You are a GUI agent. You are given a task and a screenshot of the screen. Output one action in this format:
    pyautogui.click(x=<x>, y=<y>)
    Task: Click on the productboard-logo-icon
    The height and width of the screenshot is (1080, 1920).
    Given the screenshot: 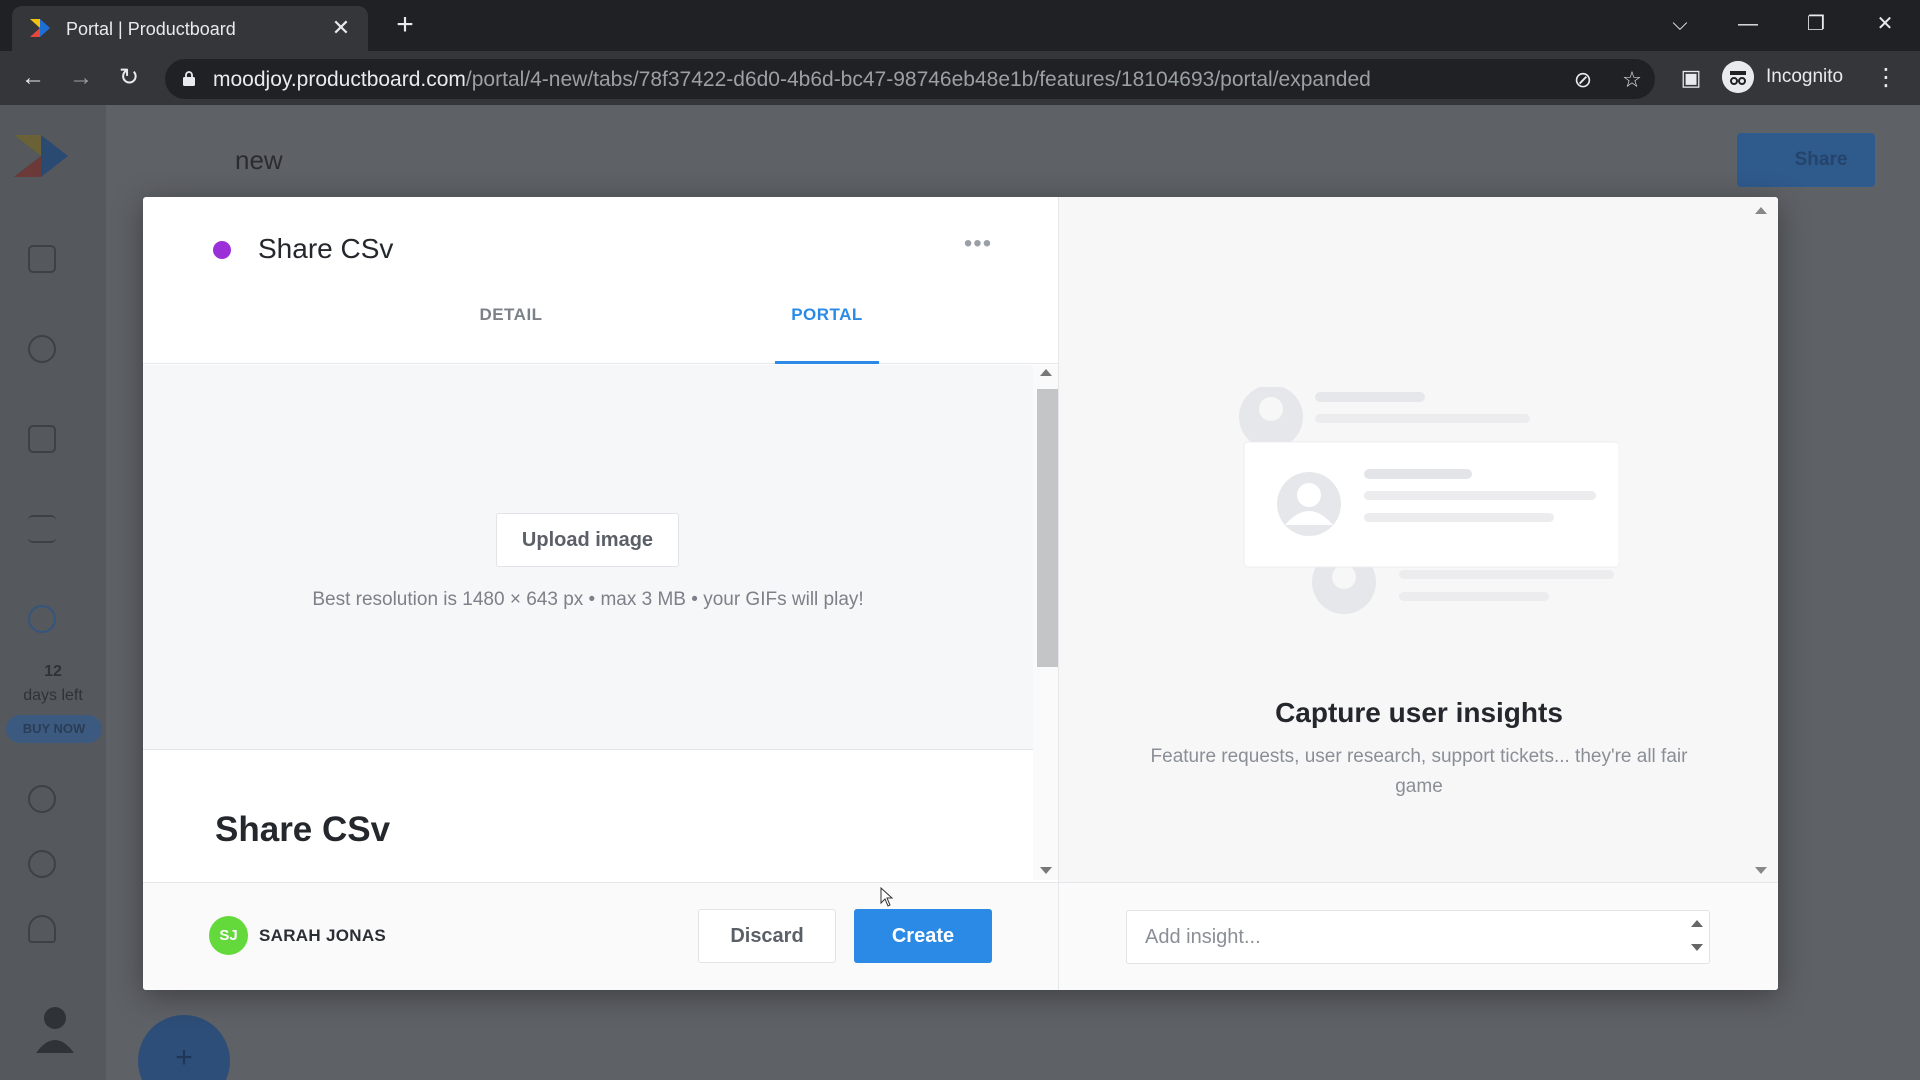 What is the action you would take?
    pyautogui.click(x=41, y=156)
    